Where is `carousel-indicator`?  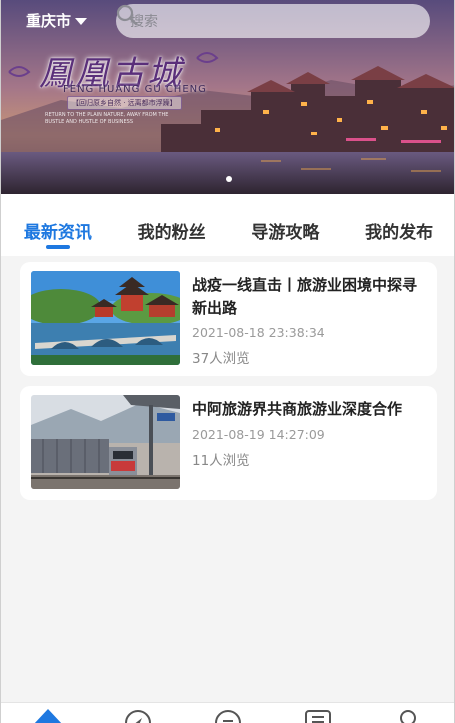
carousel-indicator is located at coordinates (227, 179).